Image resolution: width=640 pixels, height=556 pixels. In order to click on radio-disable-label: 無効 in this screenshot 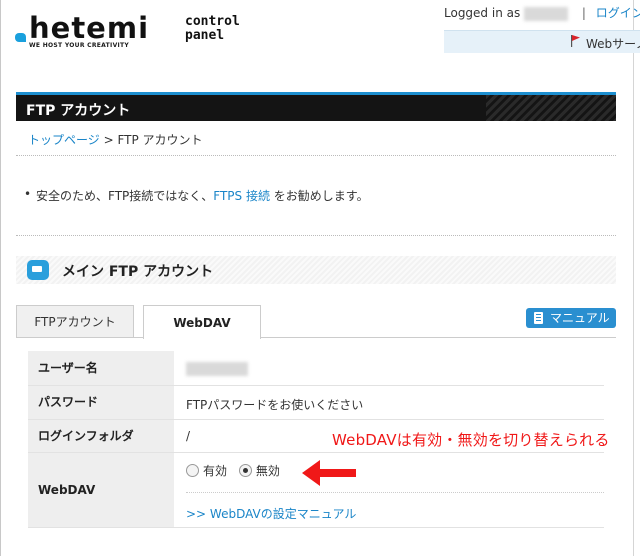, I will do `click(267, 471)`.